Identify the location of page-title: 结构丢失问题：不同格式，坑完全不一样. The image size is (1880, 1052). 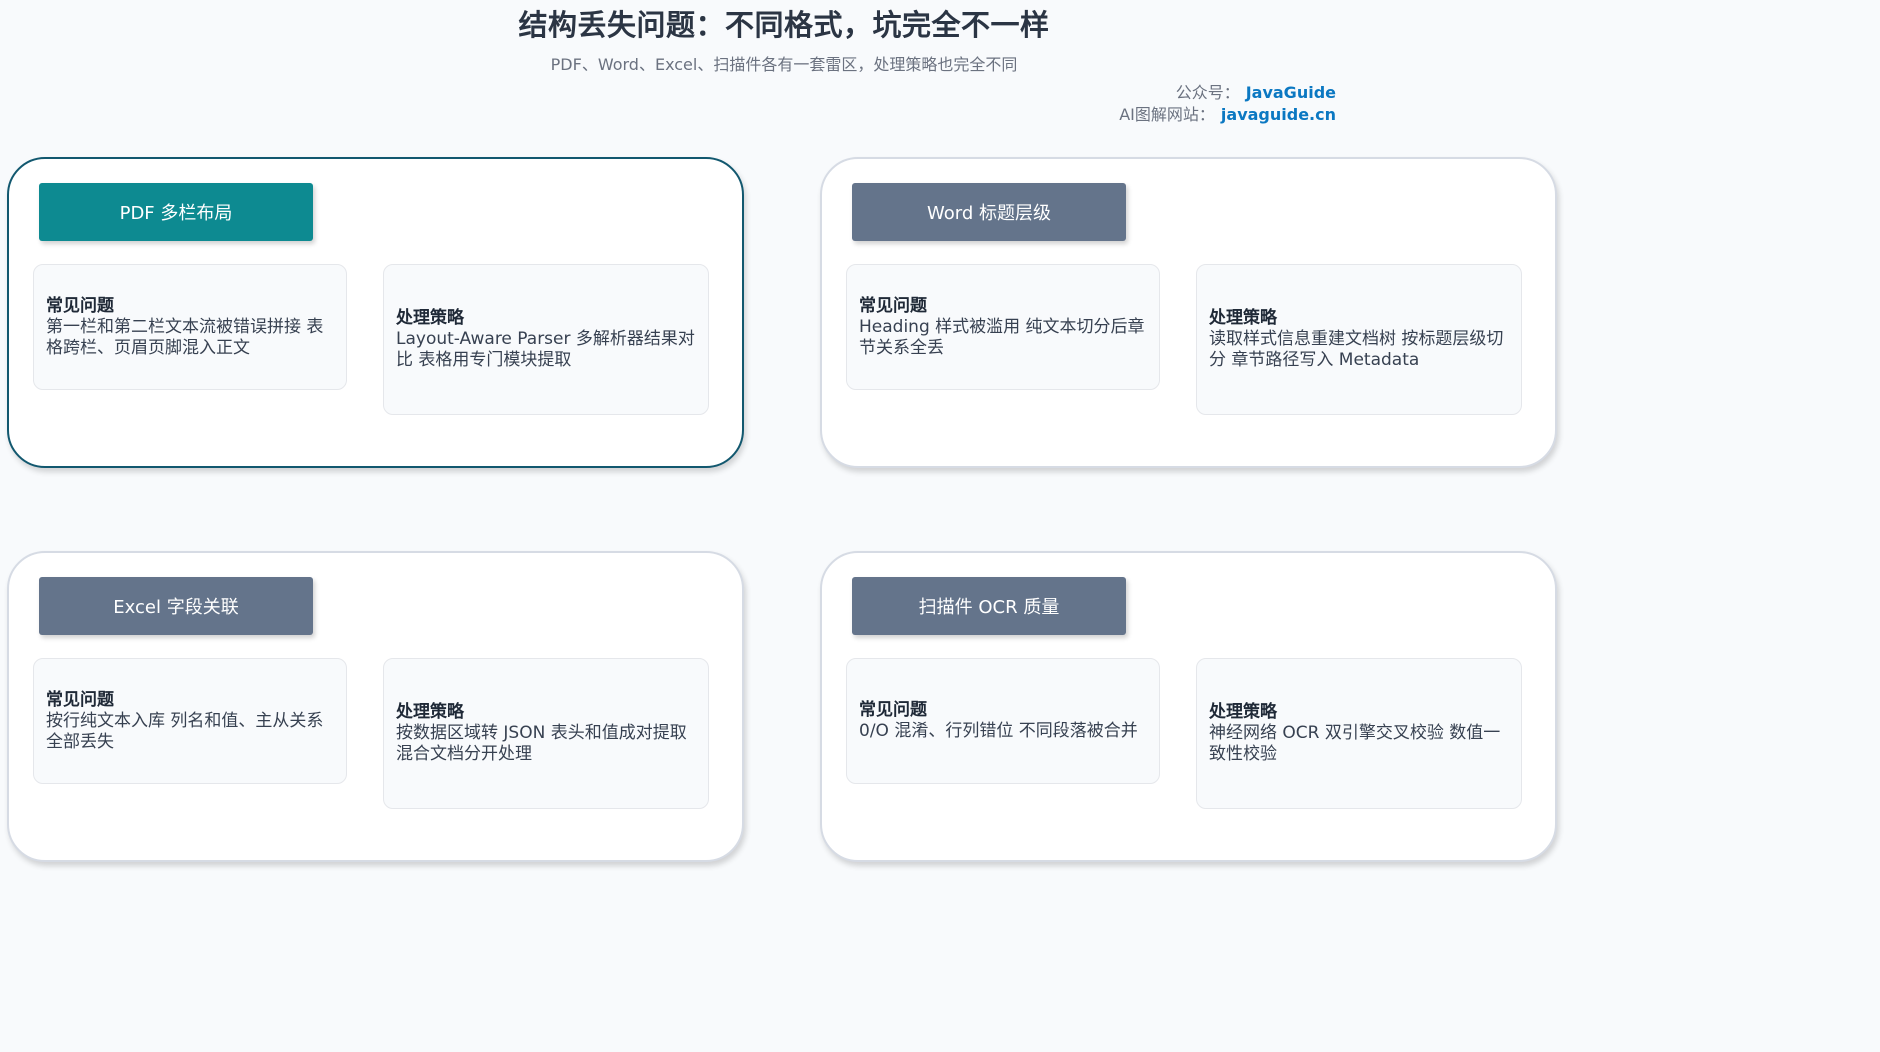
(784, 25).